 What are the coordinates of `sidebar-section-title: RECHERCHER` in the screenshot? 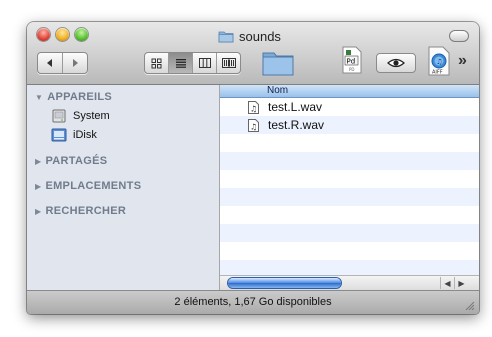 It's located at (86, 211).